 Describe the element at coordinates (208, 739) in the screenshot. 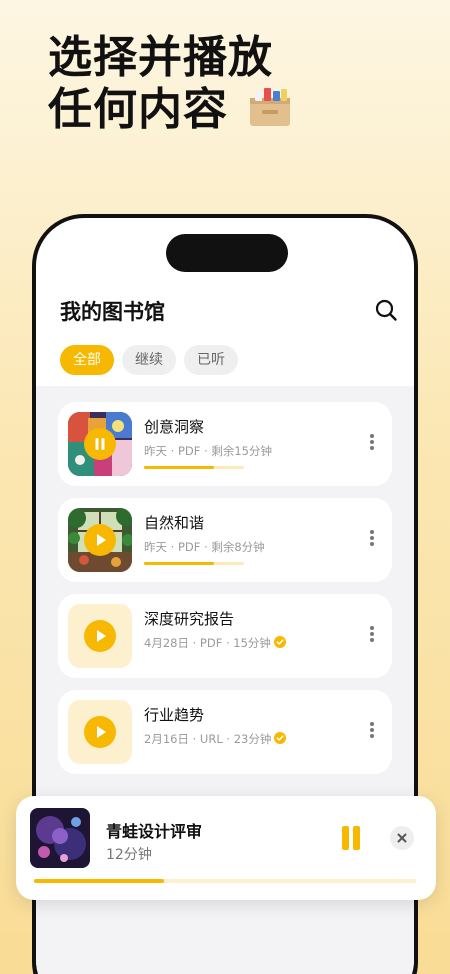

I see `item-meta: 2月16日 · URL · 23分钟` at that location.